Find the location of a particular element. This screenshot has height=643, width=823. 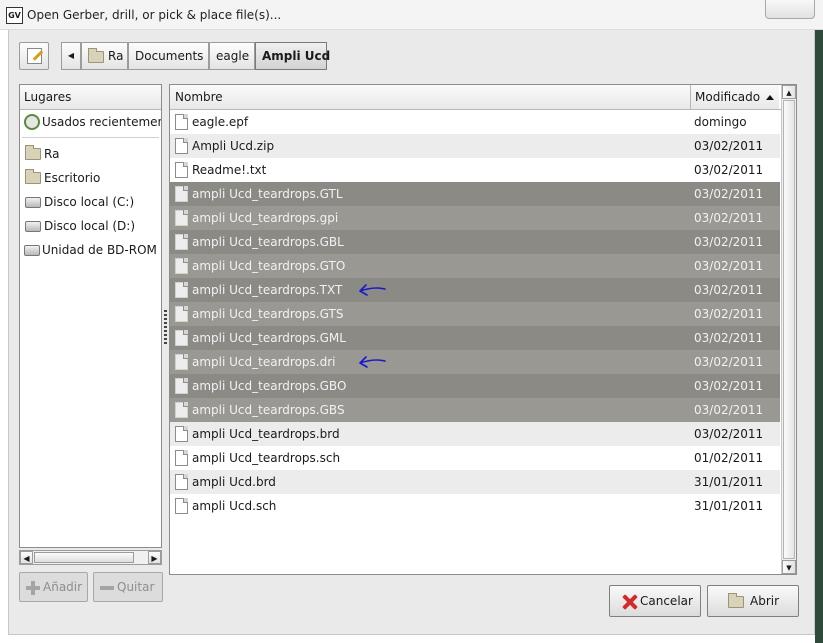

file-row: eagle.epf domingo is located at coordinates (475, 122).